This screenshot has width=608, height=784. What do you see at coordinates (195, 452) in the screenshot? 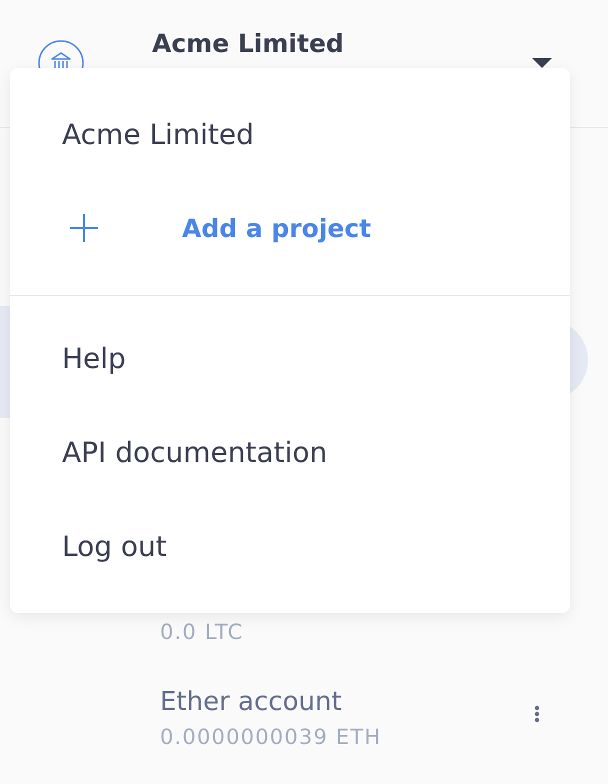
I see `menu-item: API documentation` at bounding box center [195, 452].